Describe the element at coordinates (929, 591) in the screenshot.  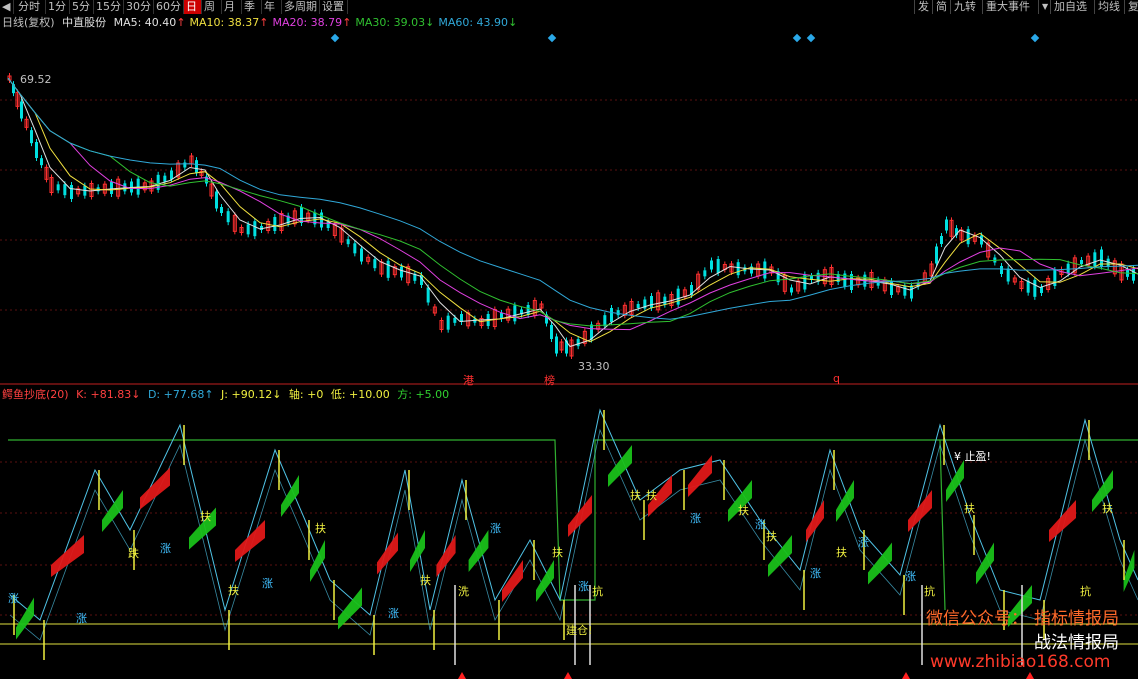
I see `signal-label-kang: 抗` at that location.